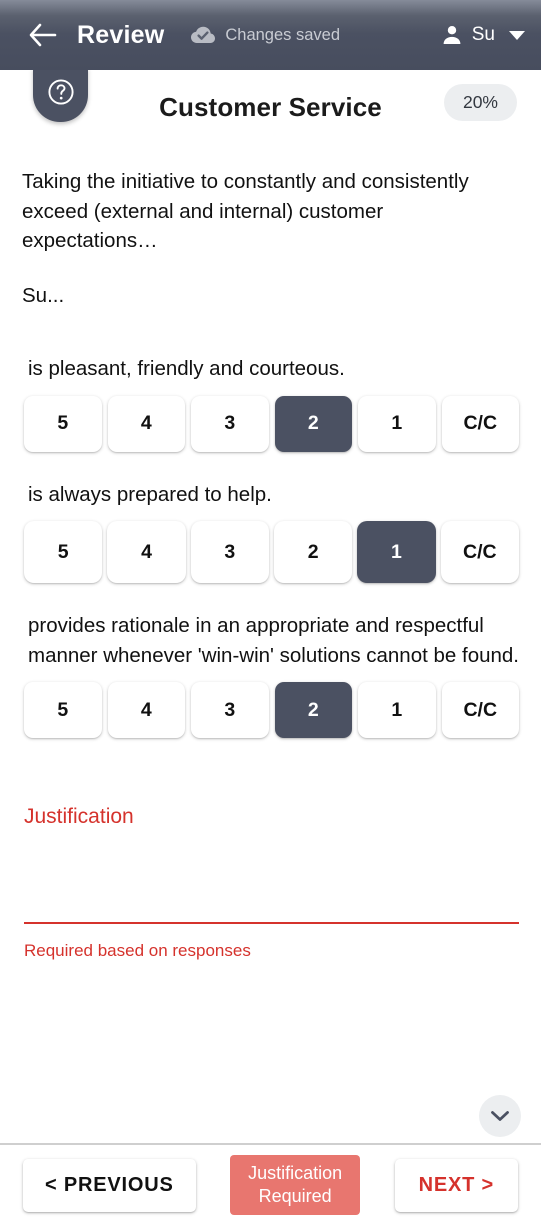 This screenshot has width=541, height=1225. I want to click on save-status: Changes saved, so click(265, 35).